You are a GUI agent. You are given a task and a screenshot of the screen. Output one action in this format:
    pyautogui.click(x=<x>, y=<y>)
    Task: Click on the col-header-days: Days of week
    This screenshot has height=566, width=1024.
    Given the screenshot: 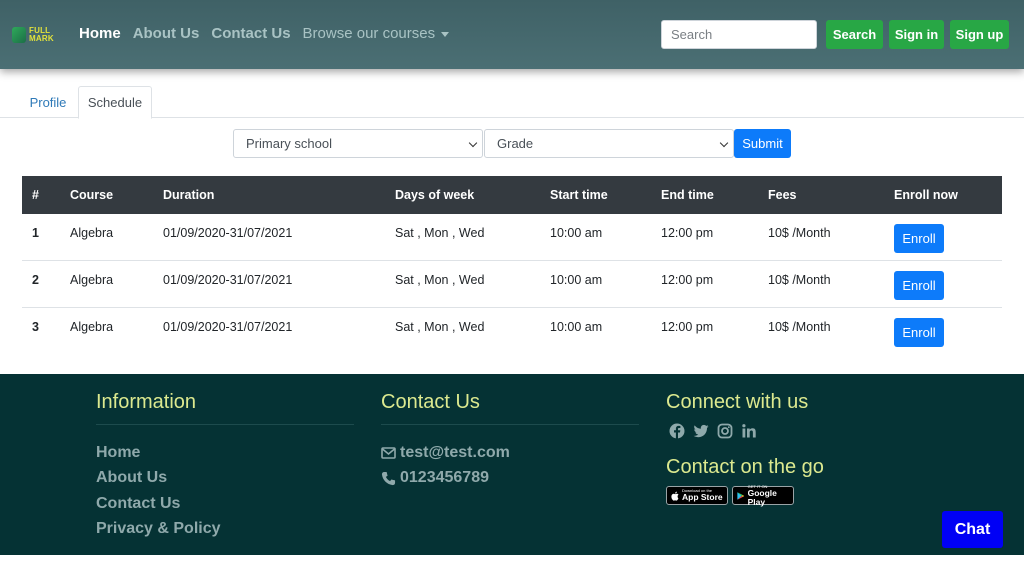 What is the action you would take?
    pyautogui.click(x=435, y=195)
    